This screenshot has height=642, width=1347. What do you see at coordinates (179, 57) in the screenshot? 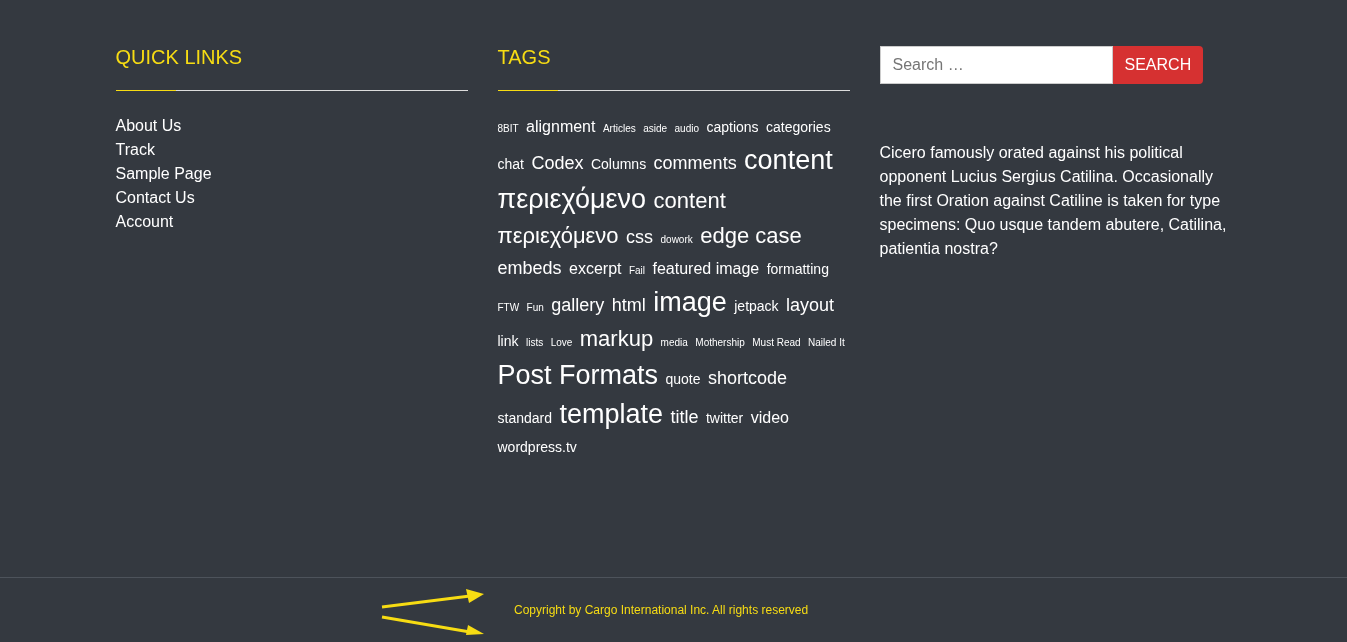
I see `section-heading: QUICK LINKS` at bounding box center [179, 57].